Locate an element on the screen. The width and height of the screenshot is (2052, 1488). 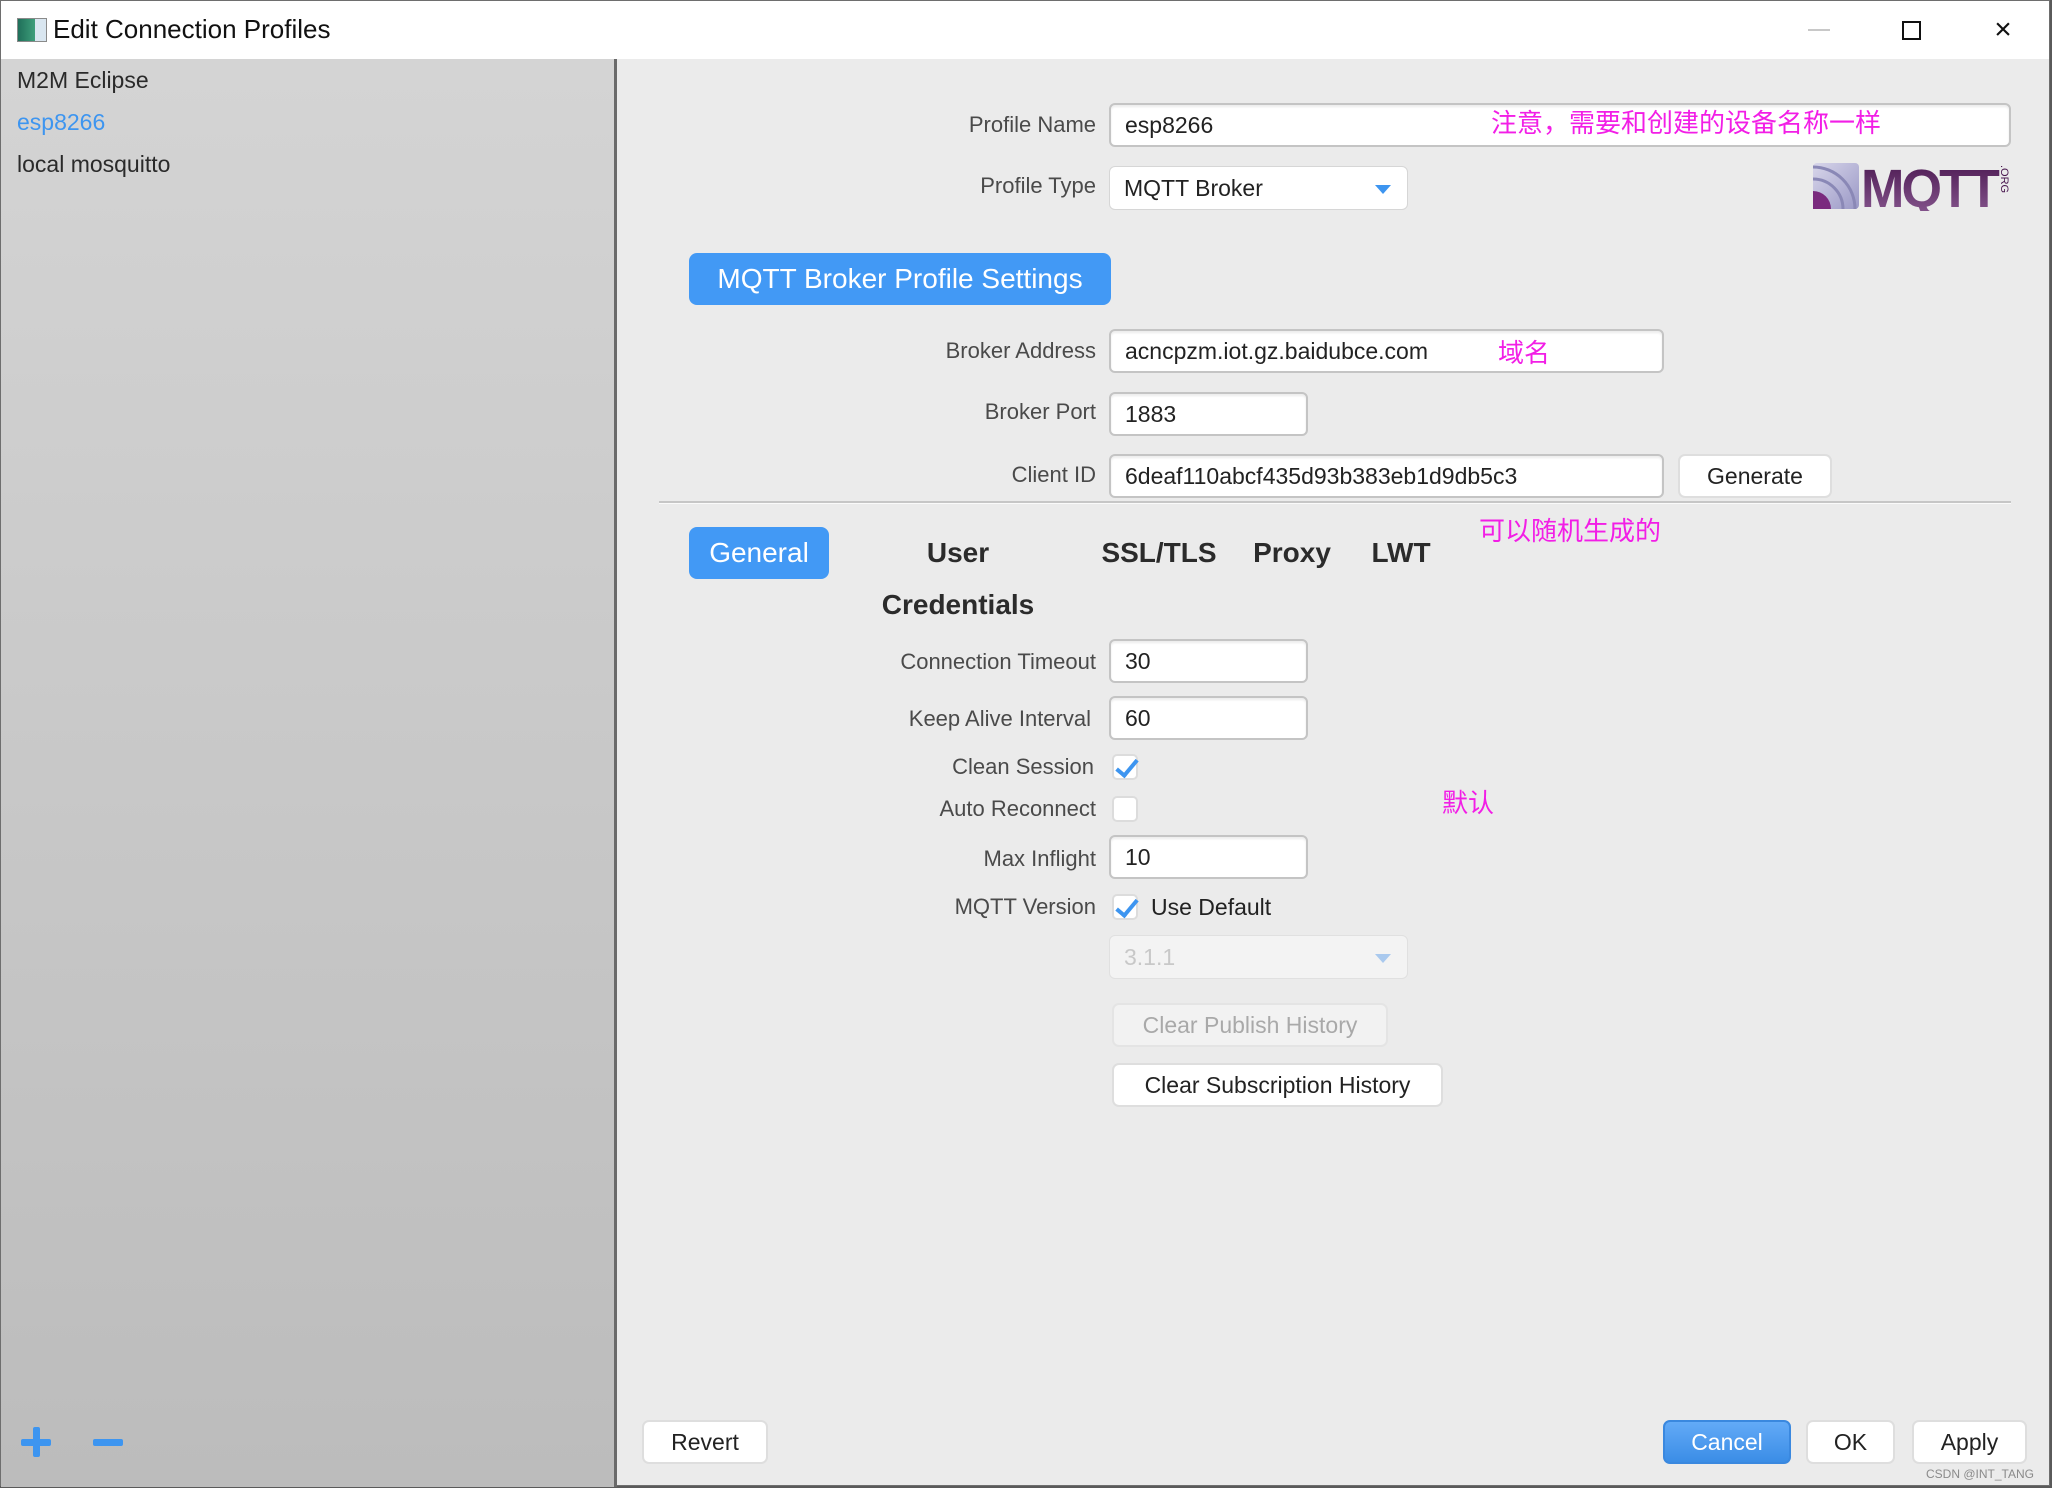
close-button: × is located at coordinates (2003, 30).